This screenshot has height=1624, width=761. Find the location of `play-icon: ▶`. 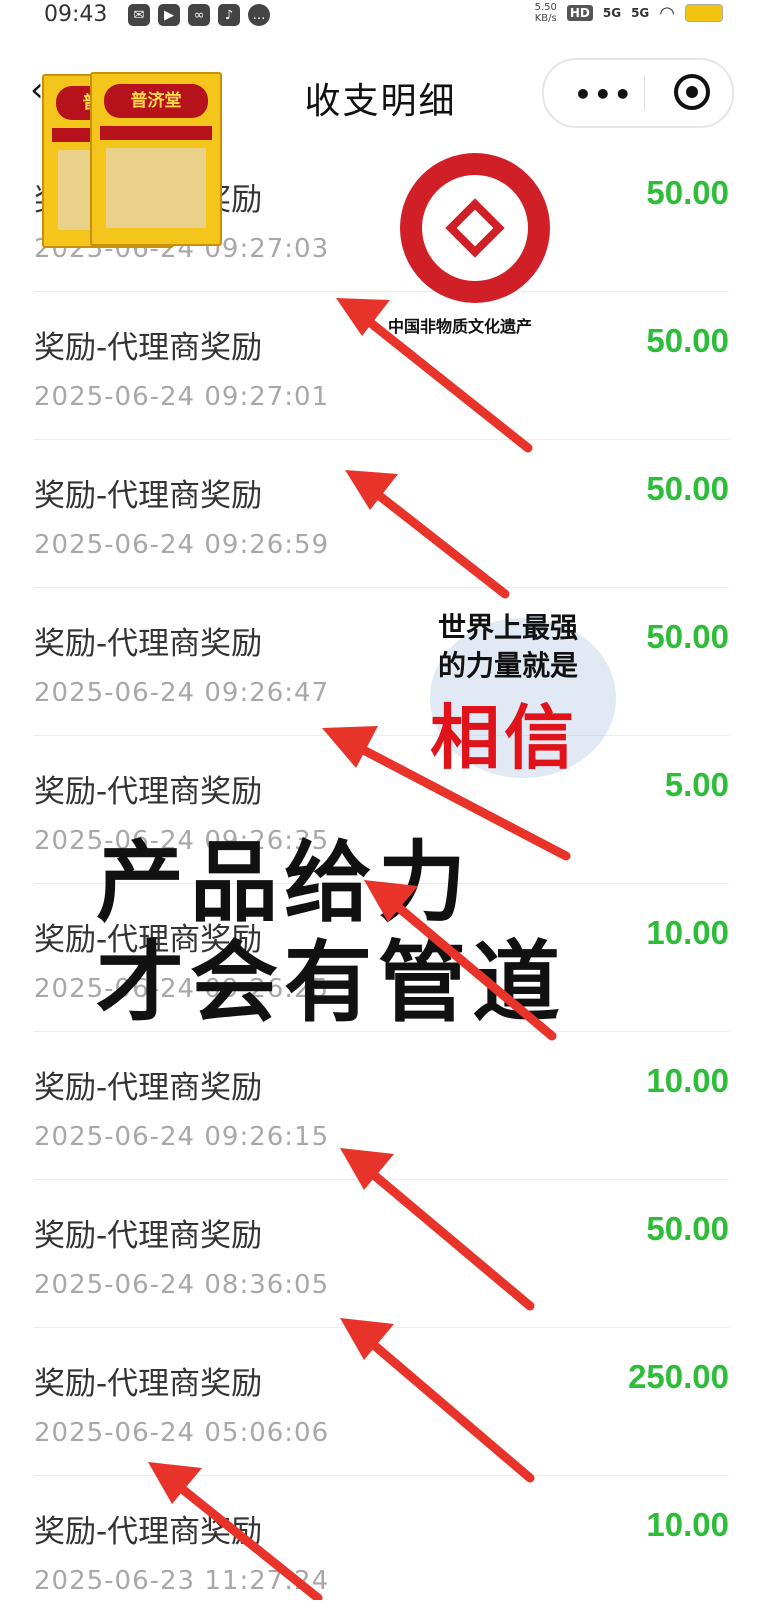

play-icon: ▶ is located at coordinates (169, 15).